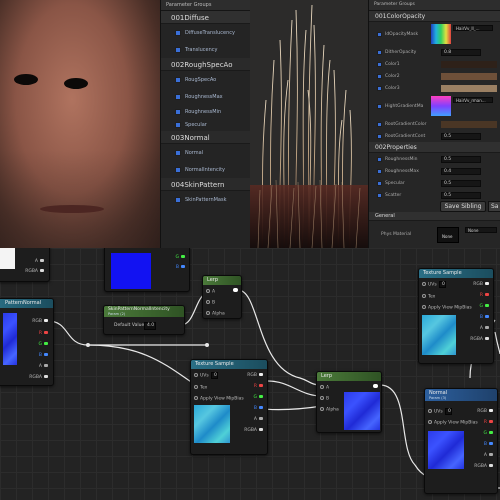  Describe the element at coordinates (434, 124) in the screenshot. I see `param-rootgradientcolor: RootGradientColor` at that location.